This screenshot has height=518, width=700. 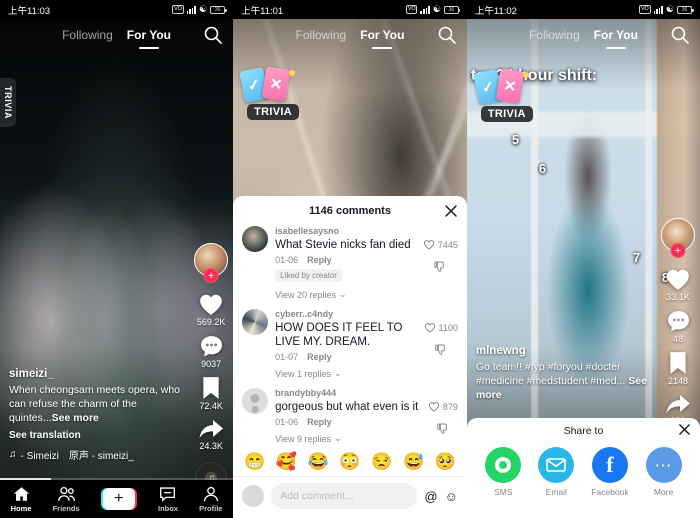 What do you see at coordinates (211, 446) in the screenshot?
I see `share-count: 24.3K` at bounding box center [211, 446].